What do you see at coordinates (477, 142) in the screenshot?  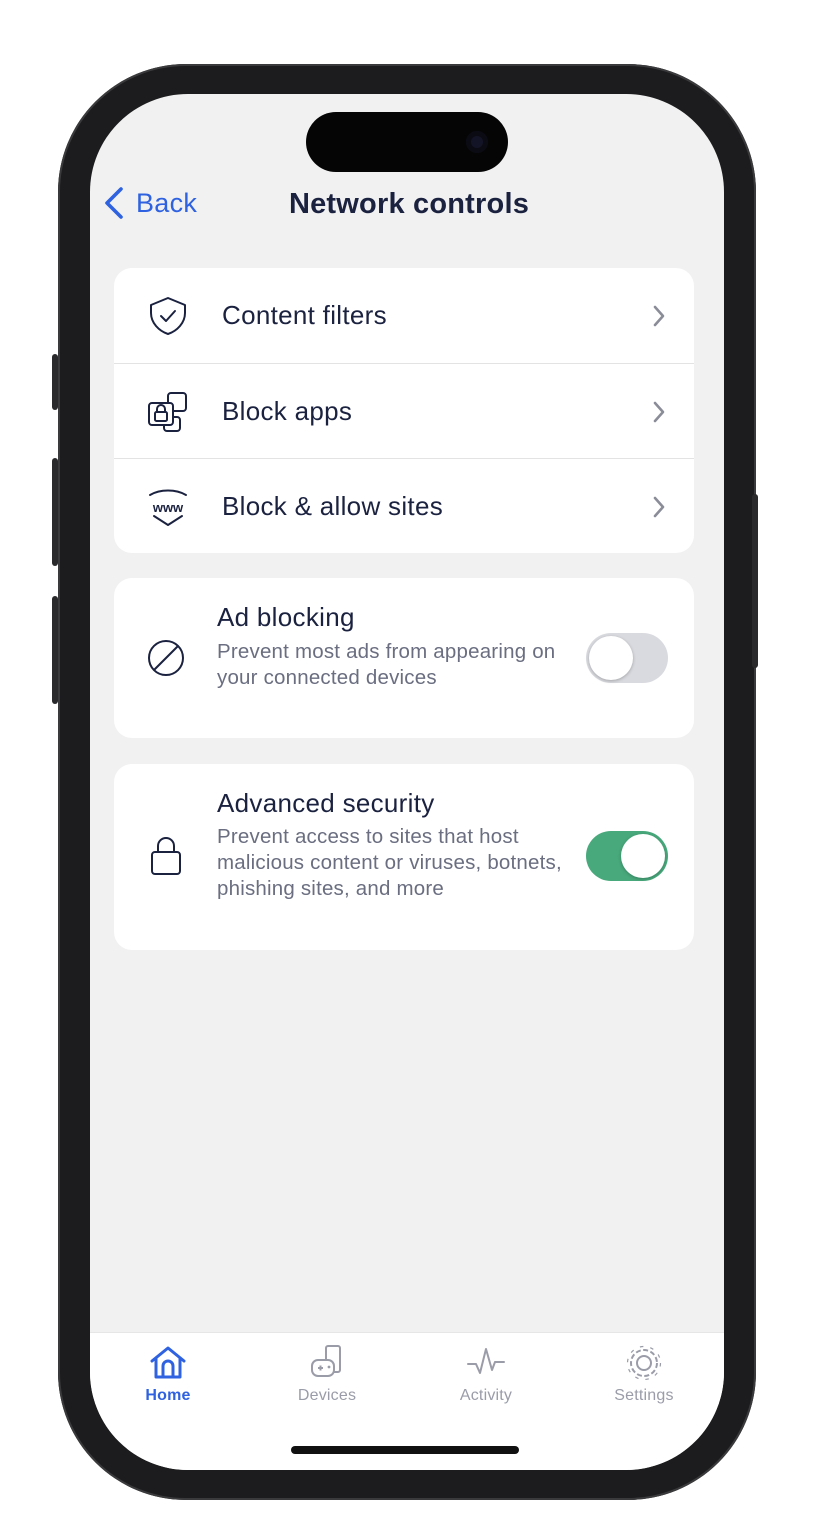 I see `camera-icon` at bounding box center [477, 142].